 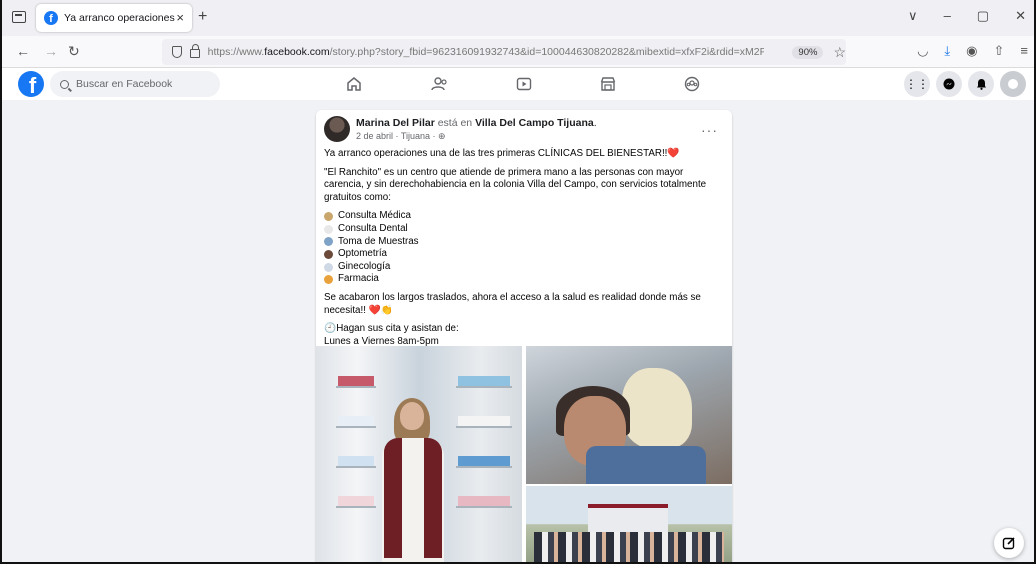 I want to click on notifications-icon, so click(x=981, y=84).